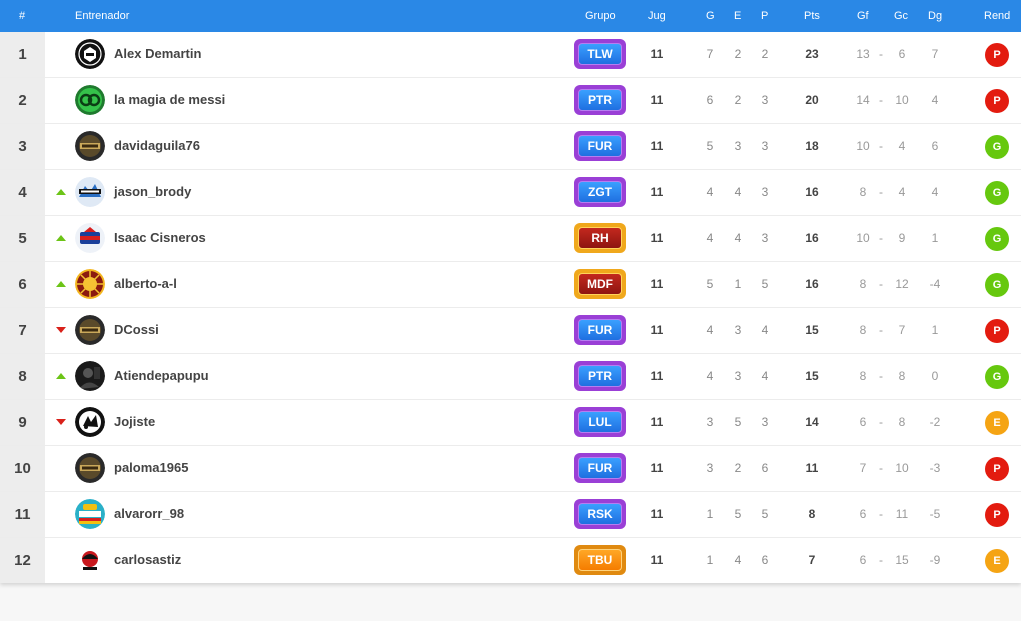  I want to click on goals-for-value: 8, so click(863, 376).